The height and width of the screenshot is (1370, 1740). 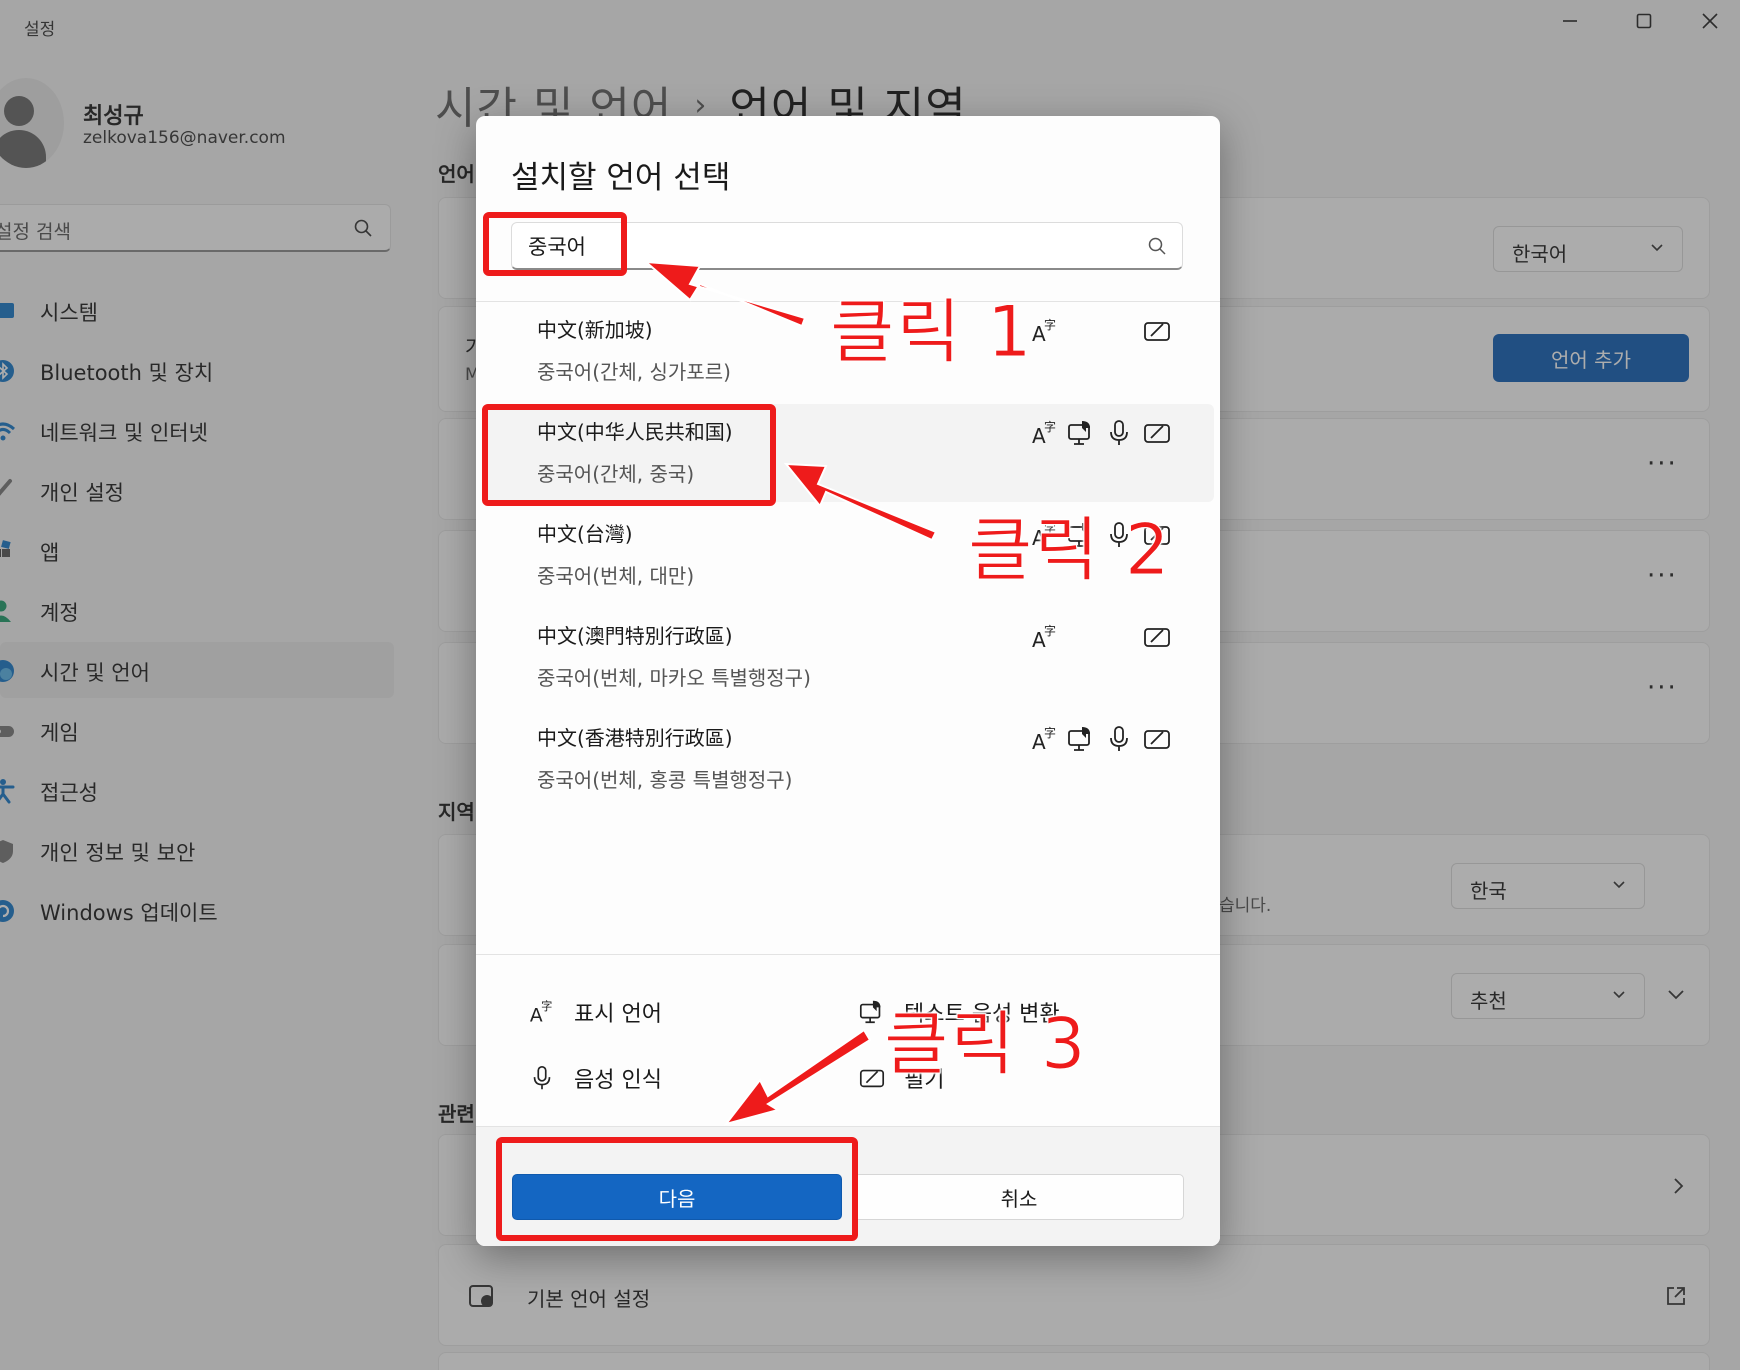 What do you see at coordinates (790, 693) in the screenshot?
I see `annotation-arrows` at bounding box center [790, 693].